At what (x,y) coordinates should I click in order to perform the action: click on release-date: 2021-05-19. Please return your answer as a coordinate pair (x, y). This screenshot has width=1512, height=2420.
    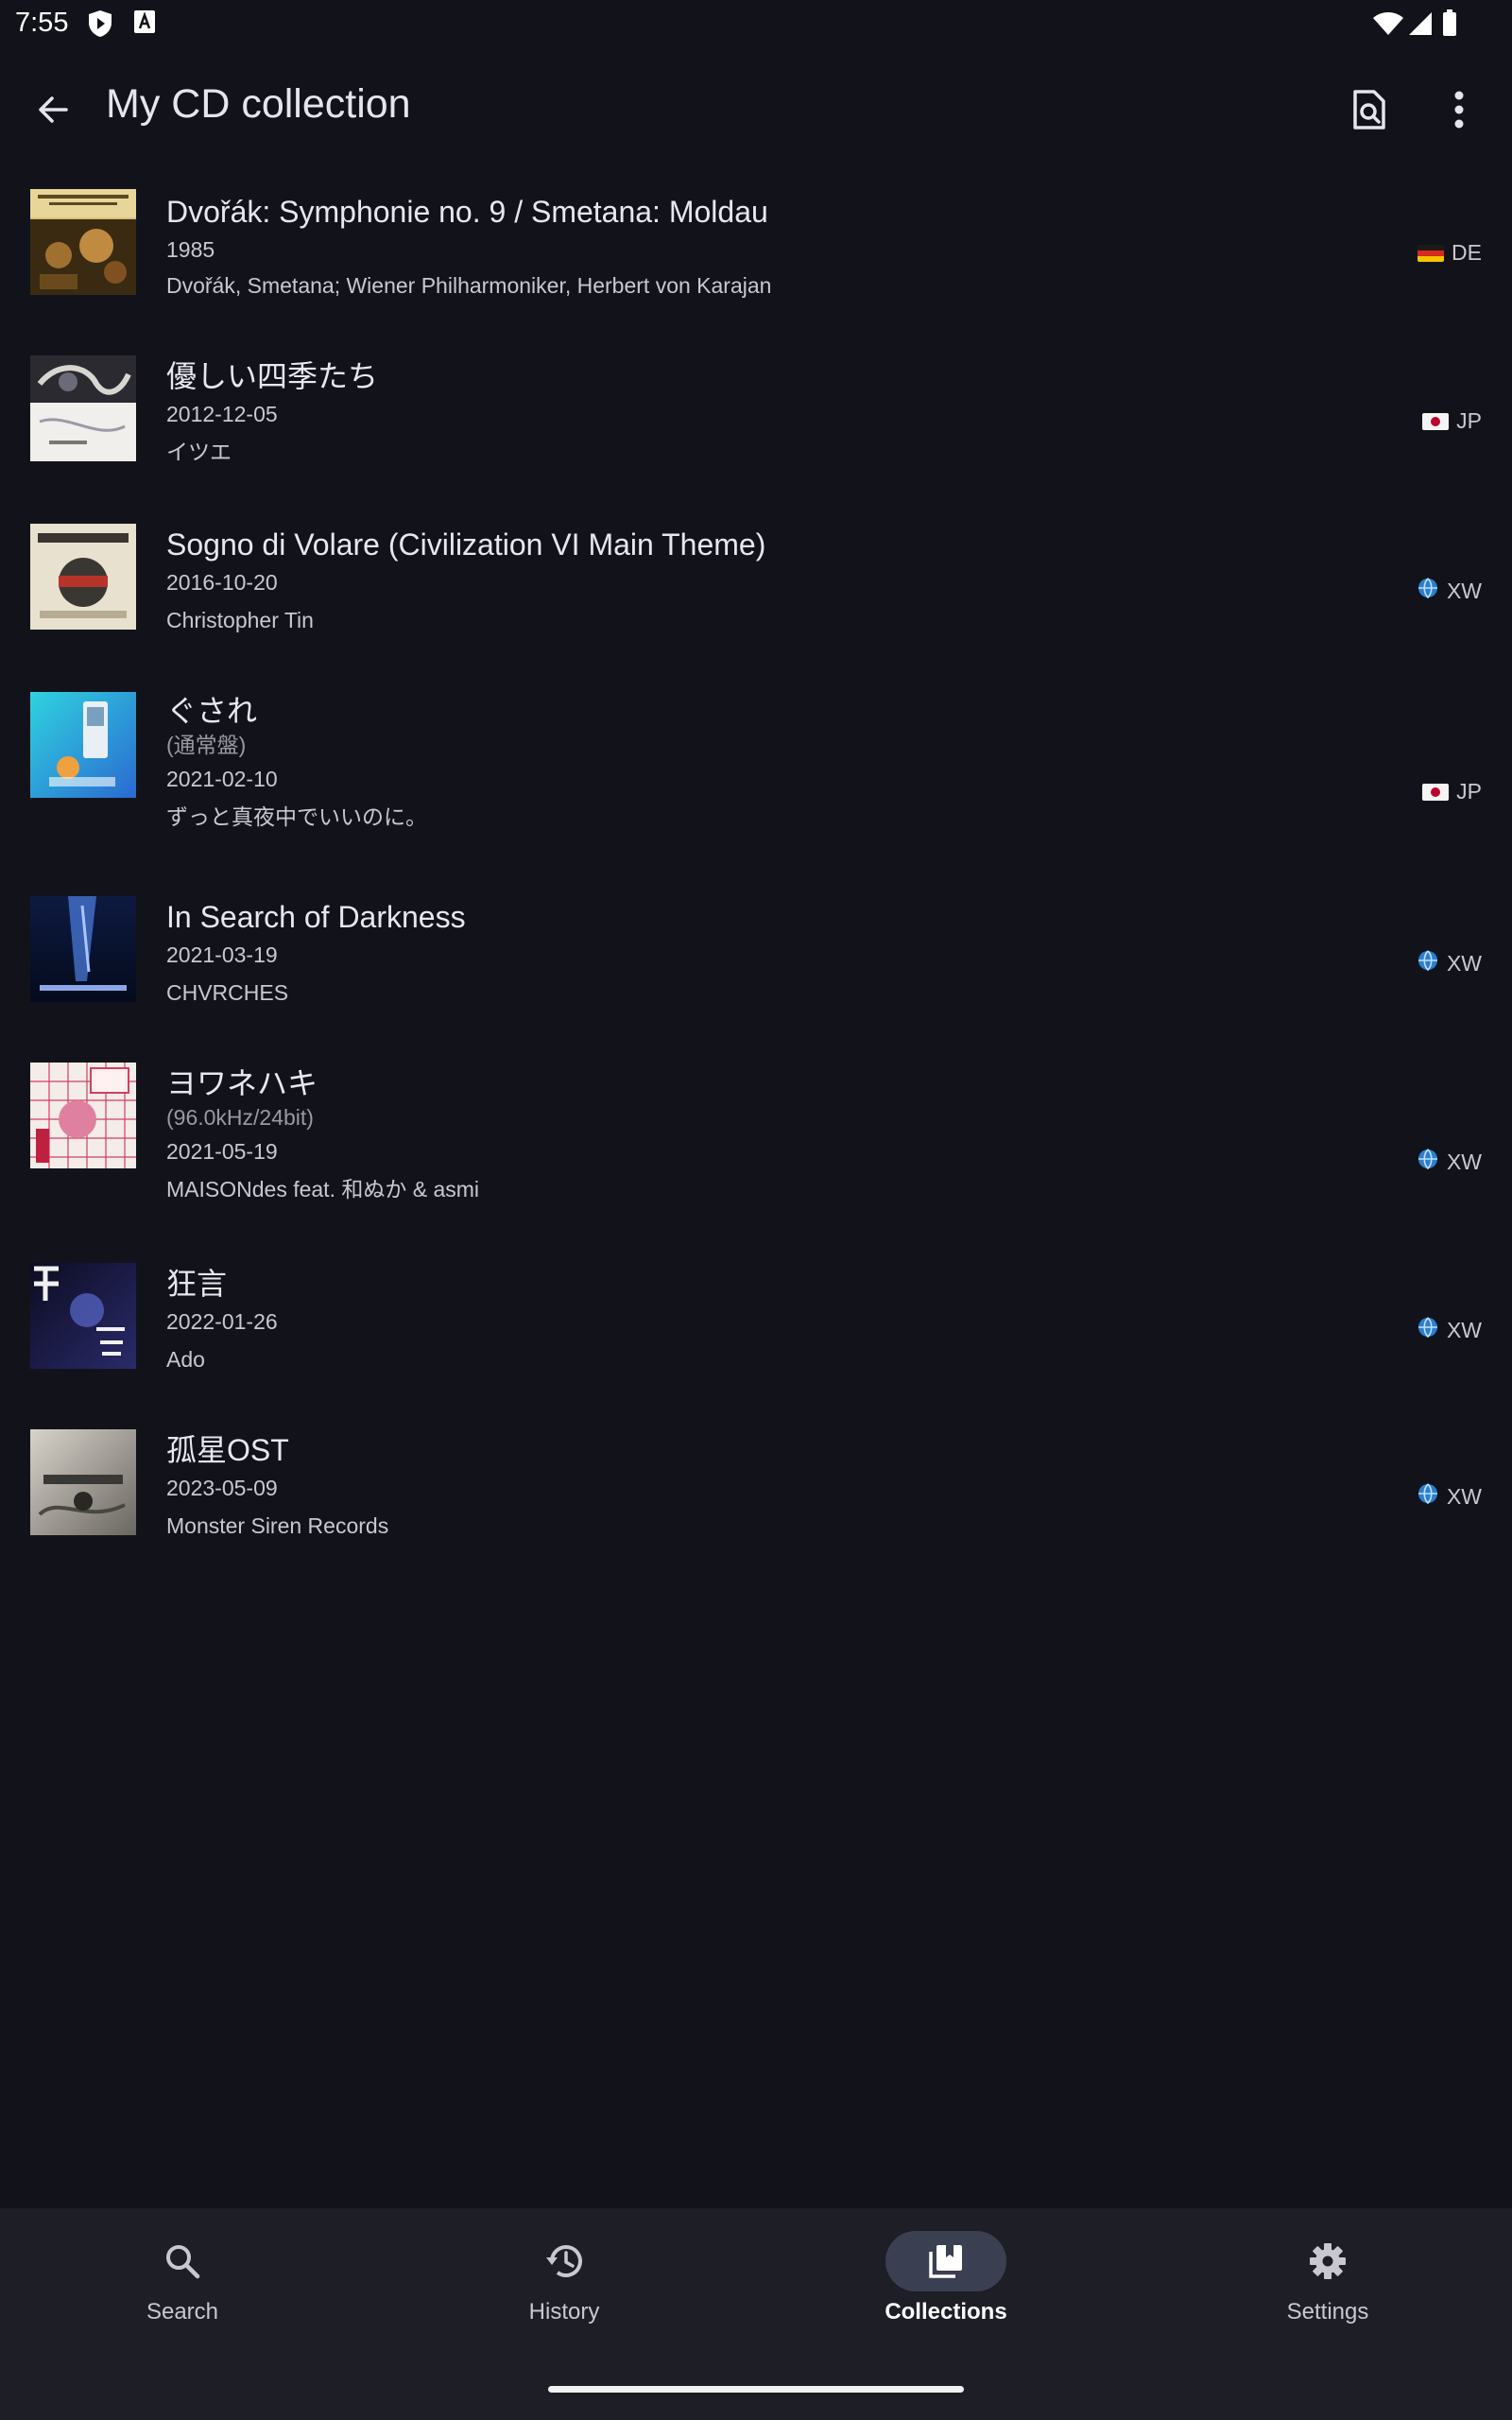
    Looking at the image, I should click on (222, 1151).